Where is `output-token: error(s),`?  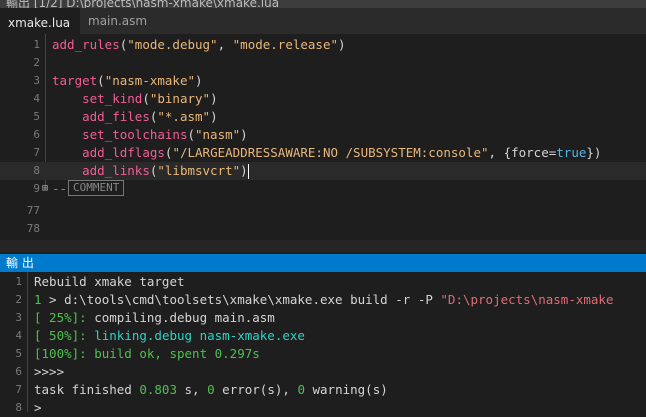
output-token: error(s), is located at coordinates (256, 389).